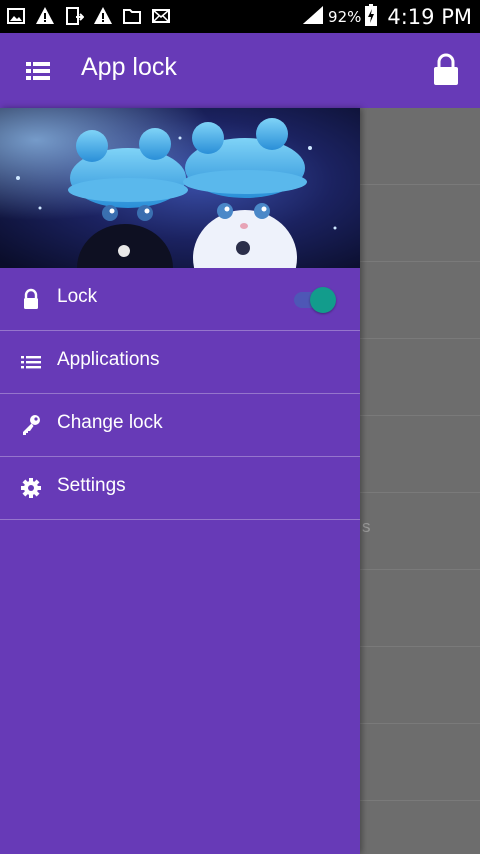 The height and width of the screenshot is (854, 480). I want to click on status-bar: 92% 4:19 PM, so click(240, 16).